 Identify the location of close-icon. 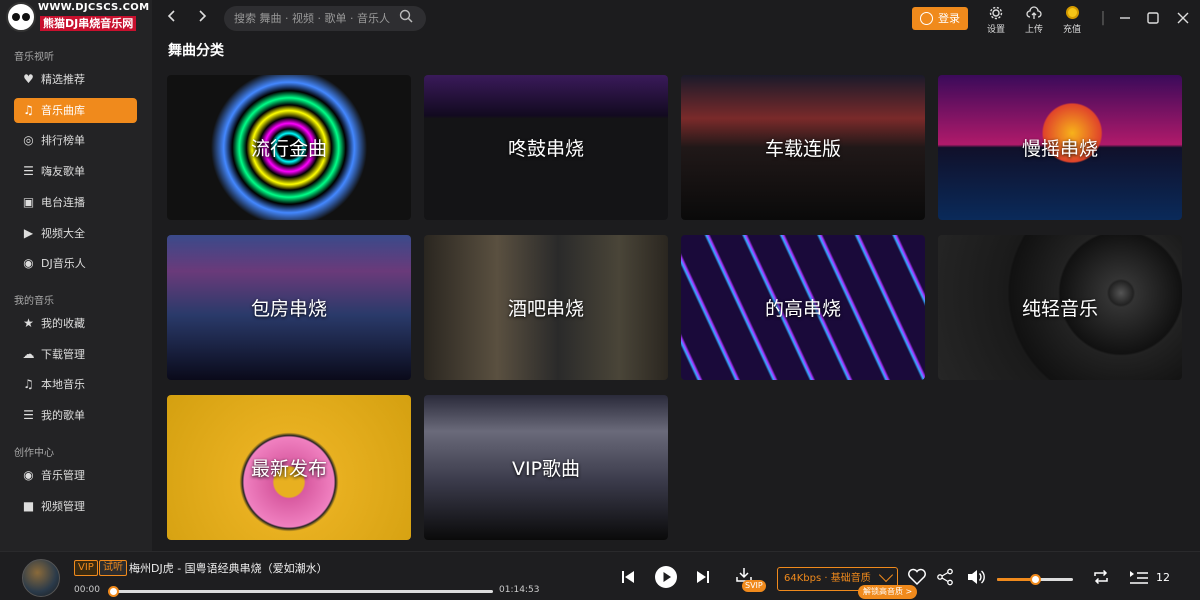
(1183, 18).